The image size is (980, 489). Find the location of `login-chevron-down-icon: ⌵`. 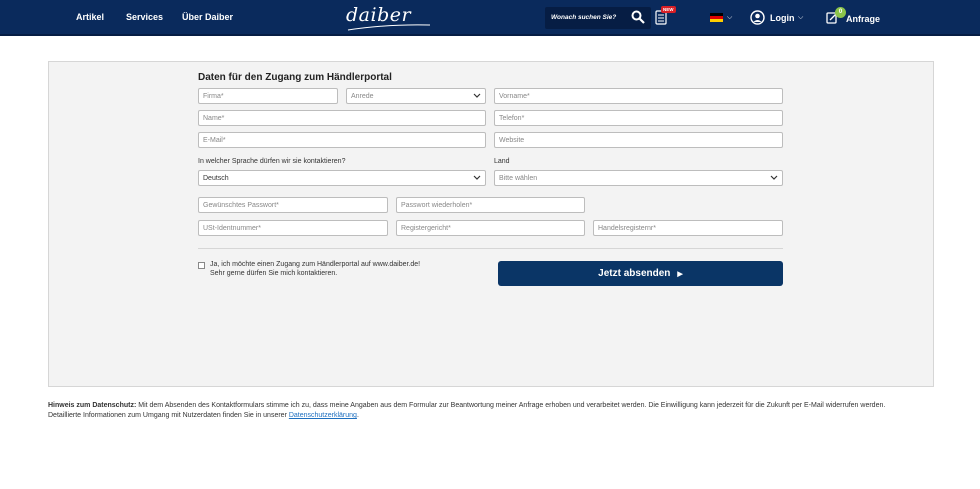

login-chevron-down-icon: ⌵ is located at coordinates (800, 18).